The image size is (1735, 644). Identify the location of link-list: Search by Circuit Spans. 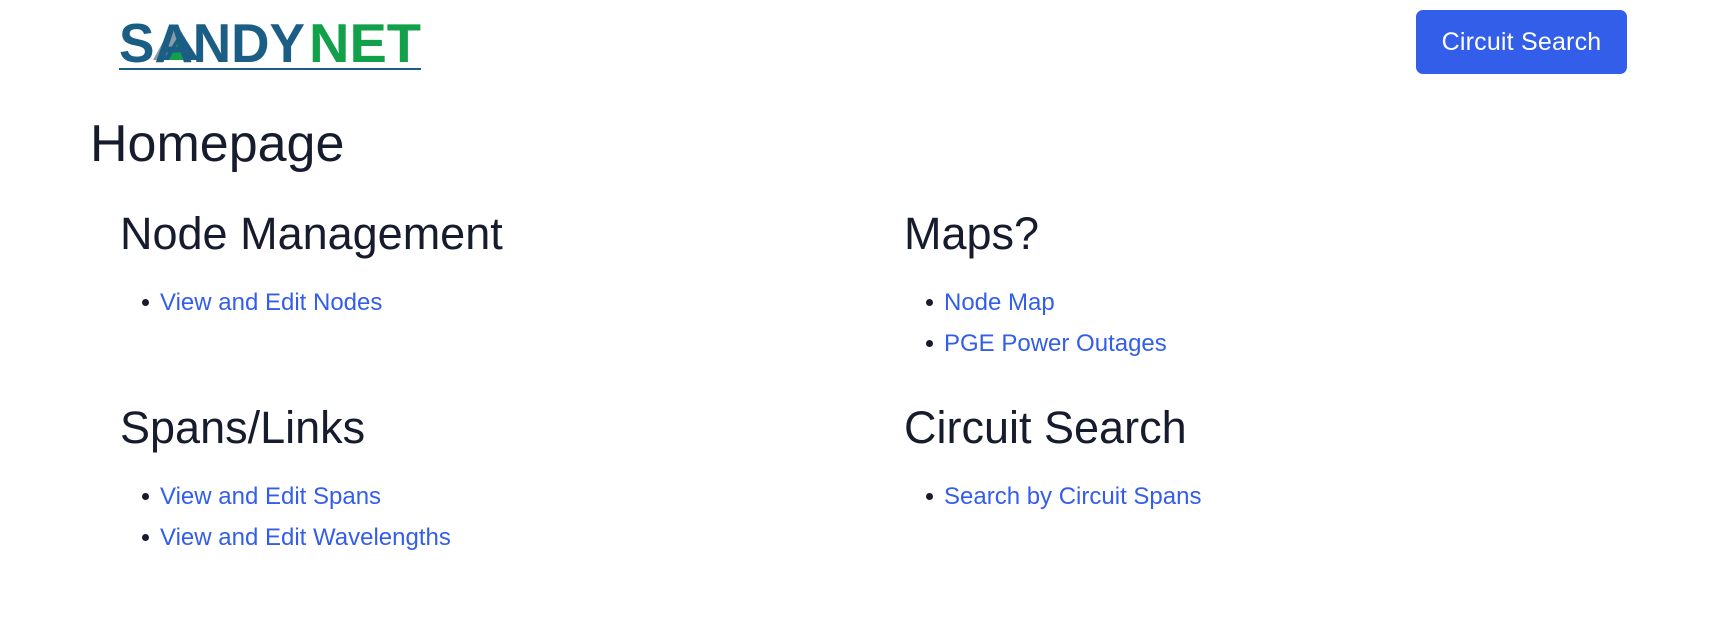
(1254, 496).